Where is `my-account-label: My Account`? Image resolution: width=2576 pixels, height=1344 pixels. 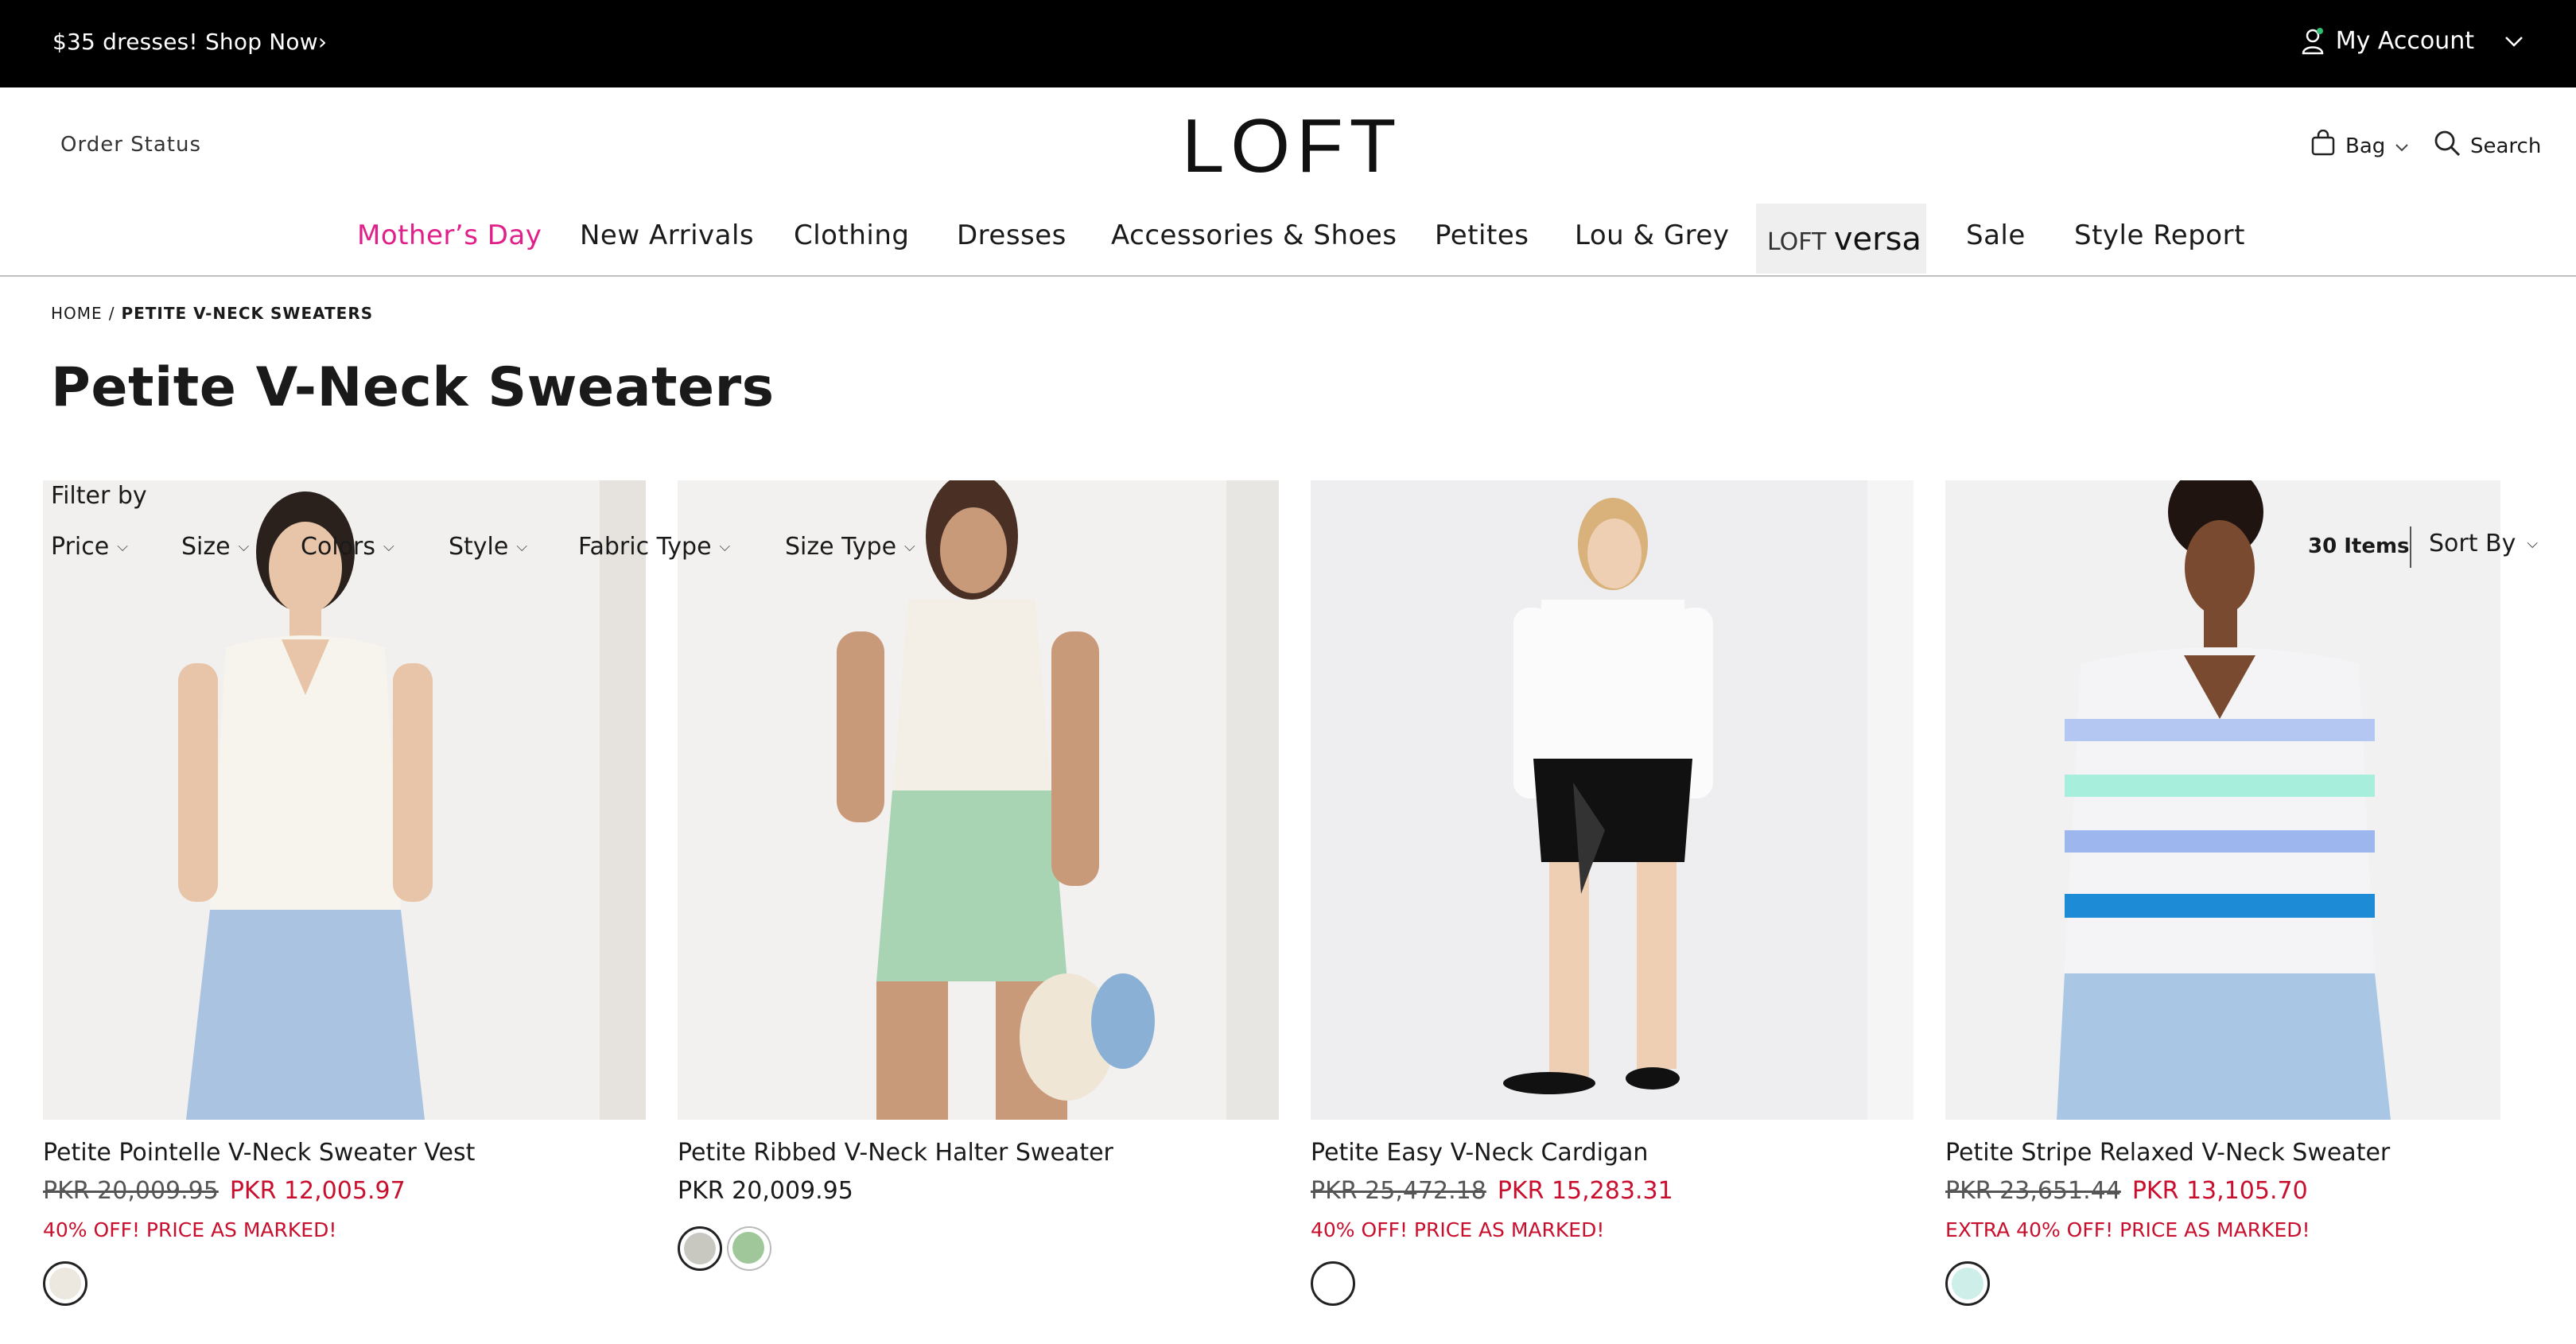 my-account-label: My Account is located at coordinates (2404, 41).